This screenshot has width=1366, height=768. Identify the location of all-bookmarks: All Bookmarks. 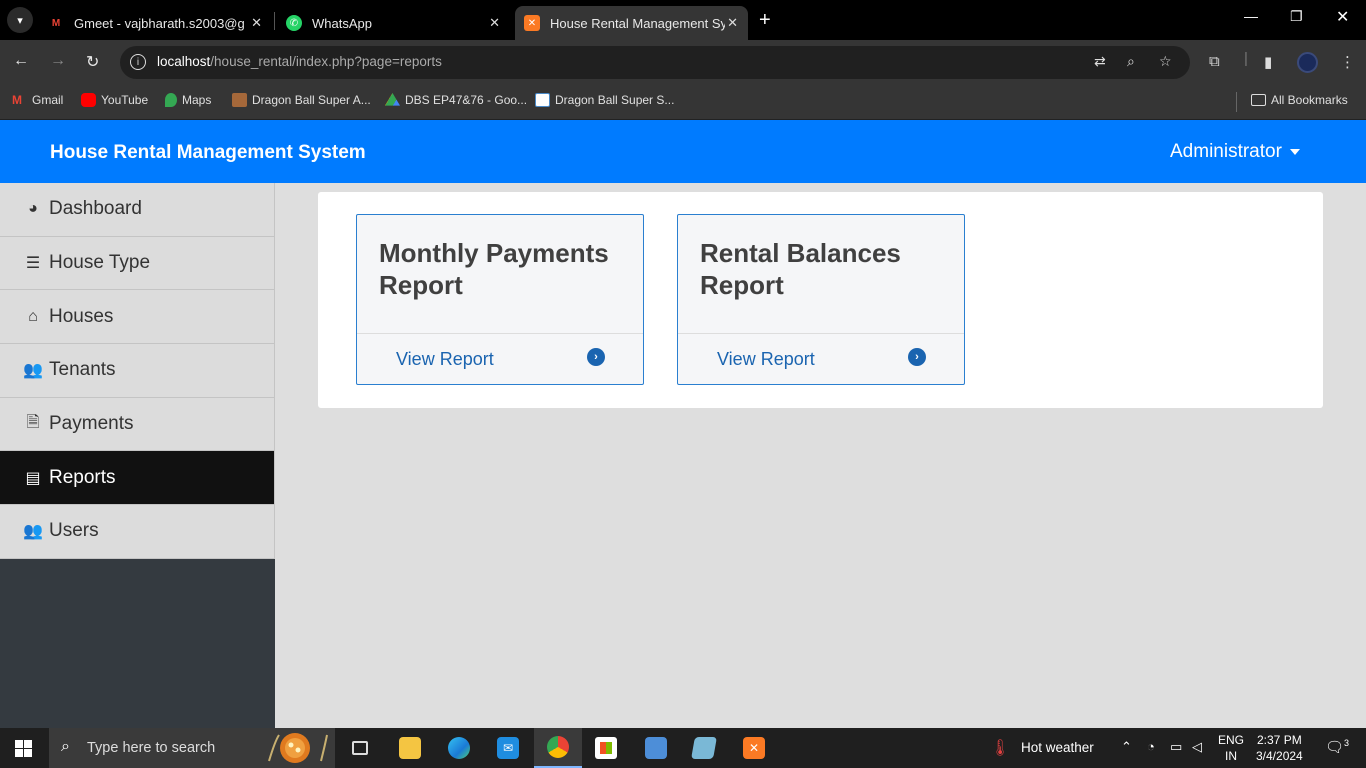
(1299, 100).